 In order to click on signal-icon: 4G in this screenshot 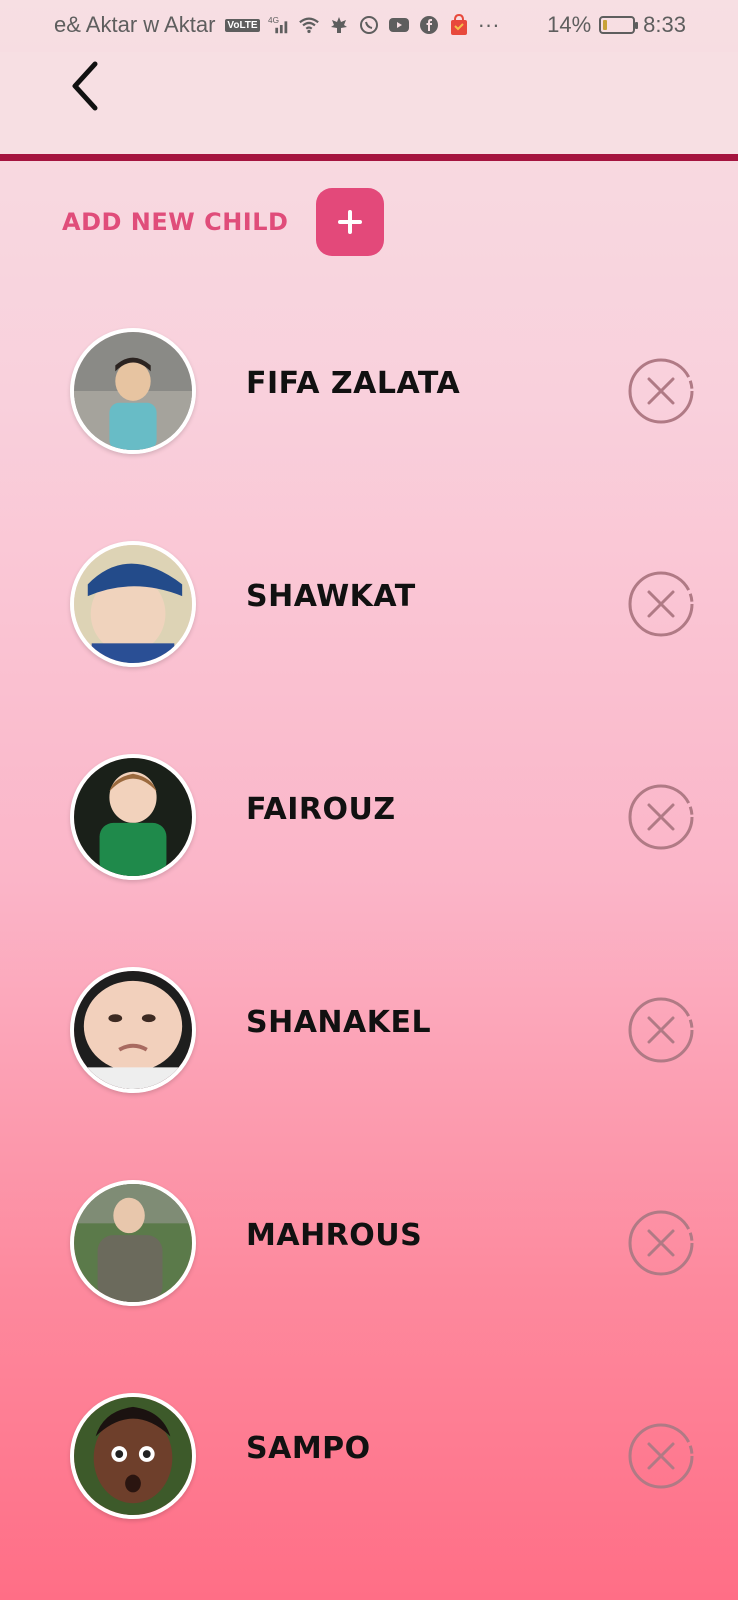, I will do `click(279, 25)`.